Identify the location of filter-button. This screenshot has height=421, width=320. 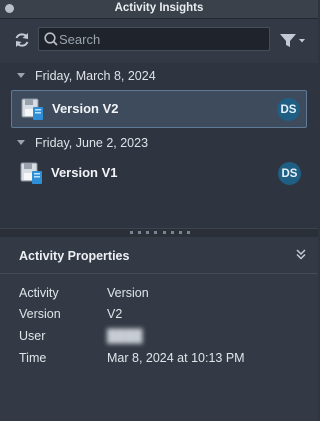
(293, 40).